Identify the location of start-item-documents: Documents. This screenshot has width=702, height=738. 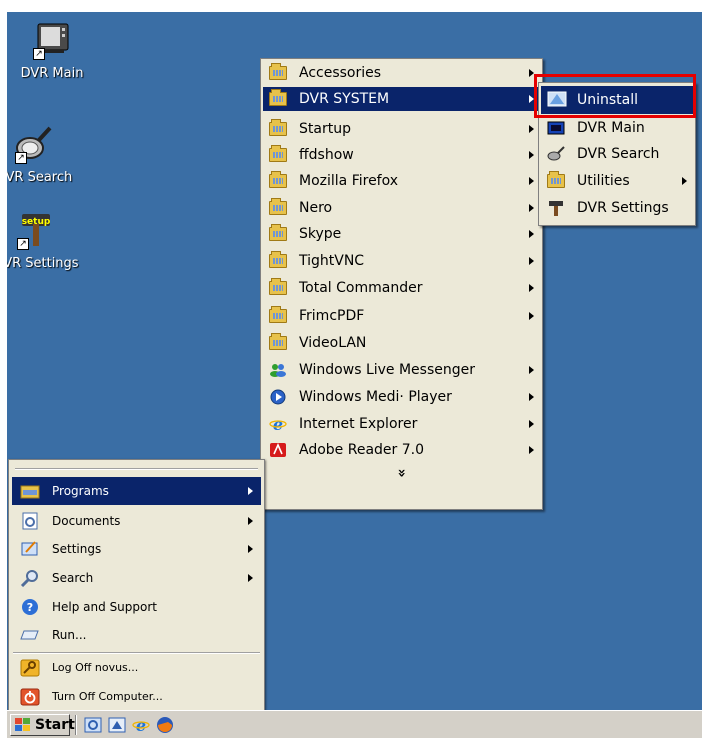
(136, 521).